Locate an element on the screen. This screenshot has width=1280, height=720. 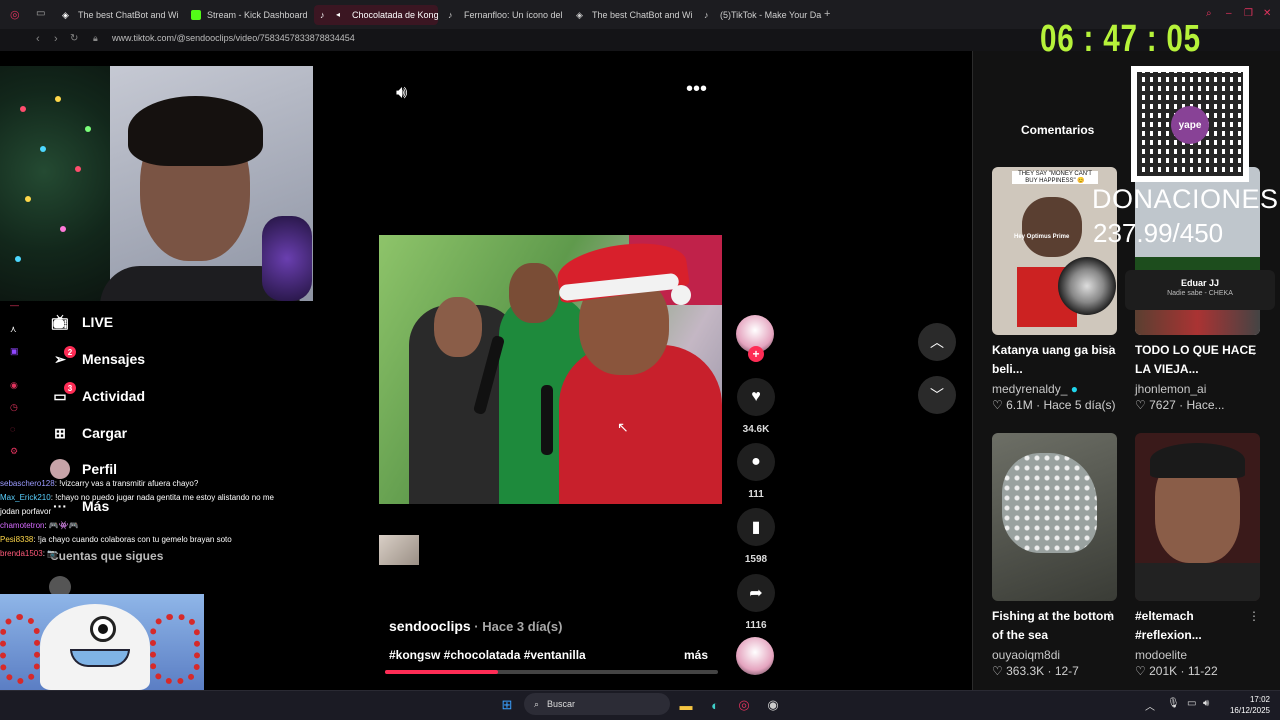
mouse-cursor-icon: ↖ is located at coordinates (623, 427).